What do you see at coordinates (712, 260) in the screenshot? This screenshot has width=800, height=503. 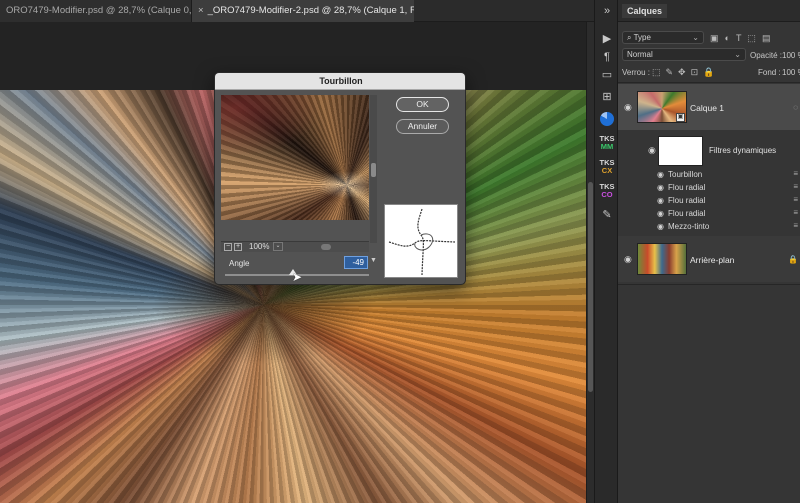 I see `layer-name: Arrière-plan` at bounding box center [712, 260].